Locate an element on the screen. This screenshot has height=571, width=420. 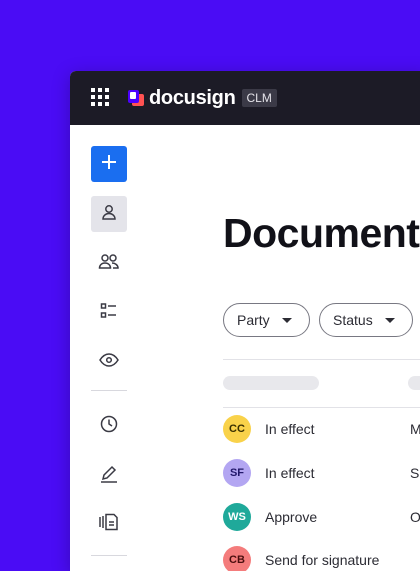
docusign-logo-icon is located at coordinates (136, 98).